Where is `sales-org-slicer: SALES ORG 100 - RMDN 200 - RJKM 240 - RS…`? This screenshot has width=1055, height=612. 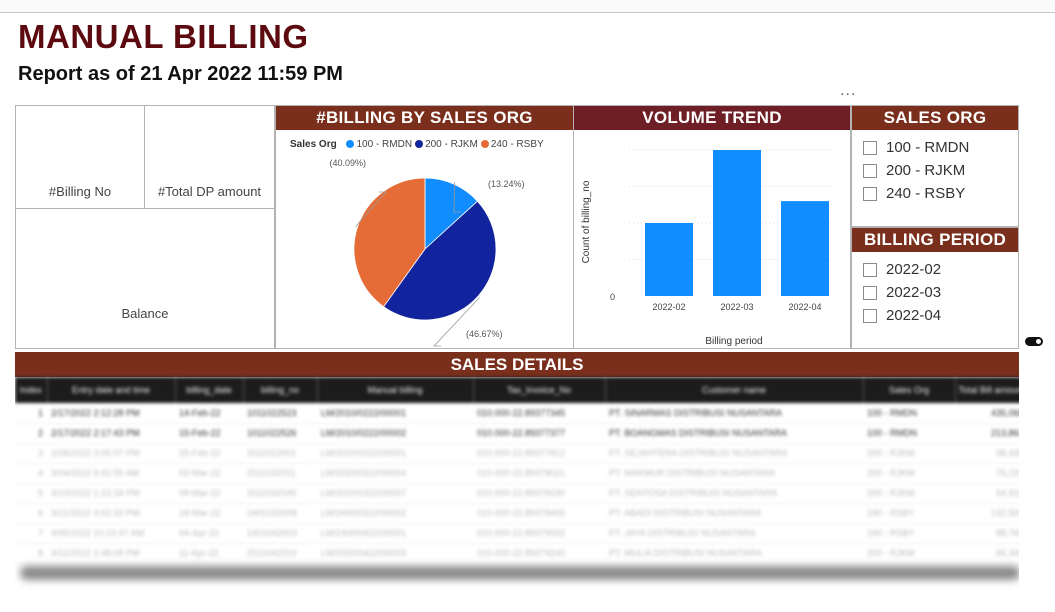 sales-org-slicer: SALES ORG 100 - RMDN 200 - RJKM 240 - RS… is located at coordinates (935, 166).